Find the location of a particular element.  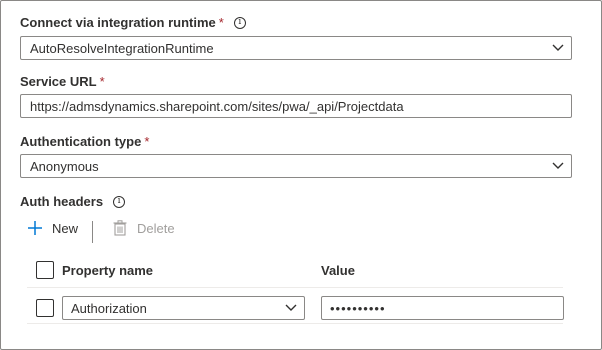

delete-button: Delete is located at coordinates (144, 228).